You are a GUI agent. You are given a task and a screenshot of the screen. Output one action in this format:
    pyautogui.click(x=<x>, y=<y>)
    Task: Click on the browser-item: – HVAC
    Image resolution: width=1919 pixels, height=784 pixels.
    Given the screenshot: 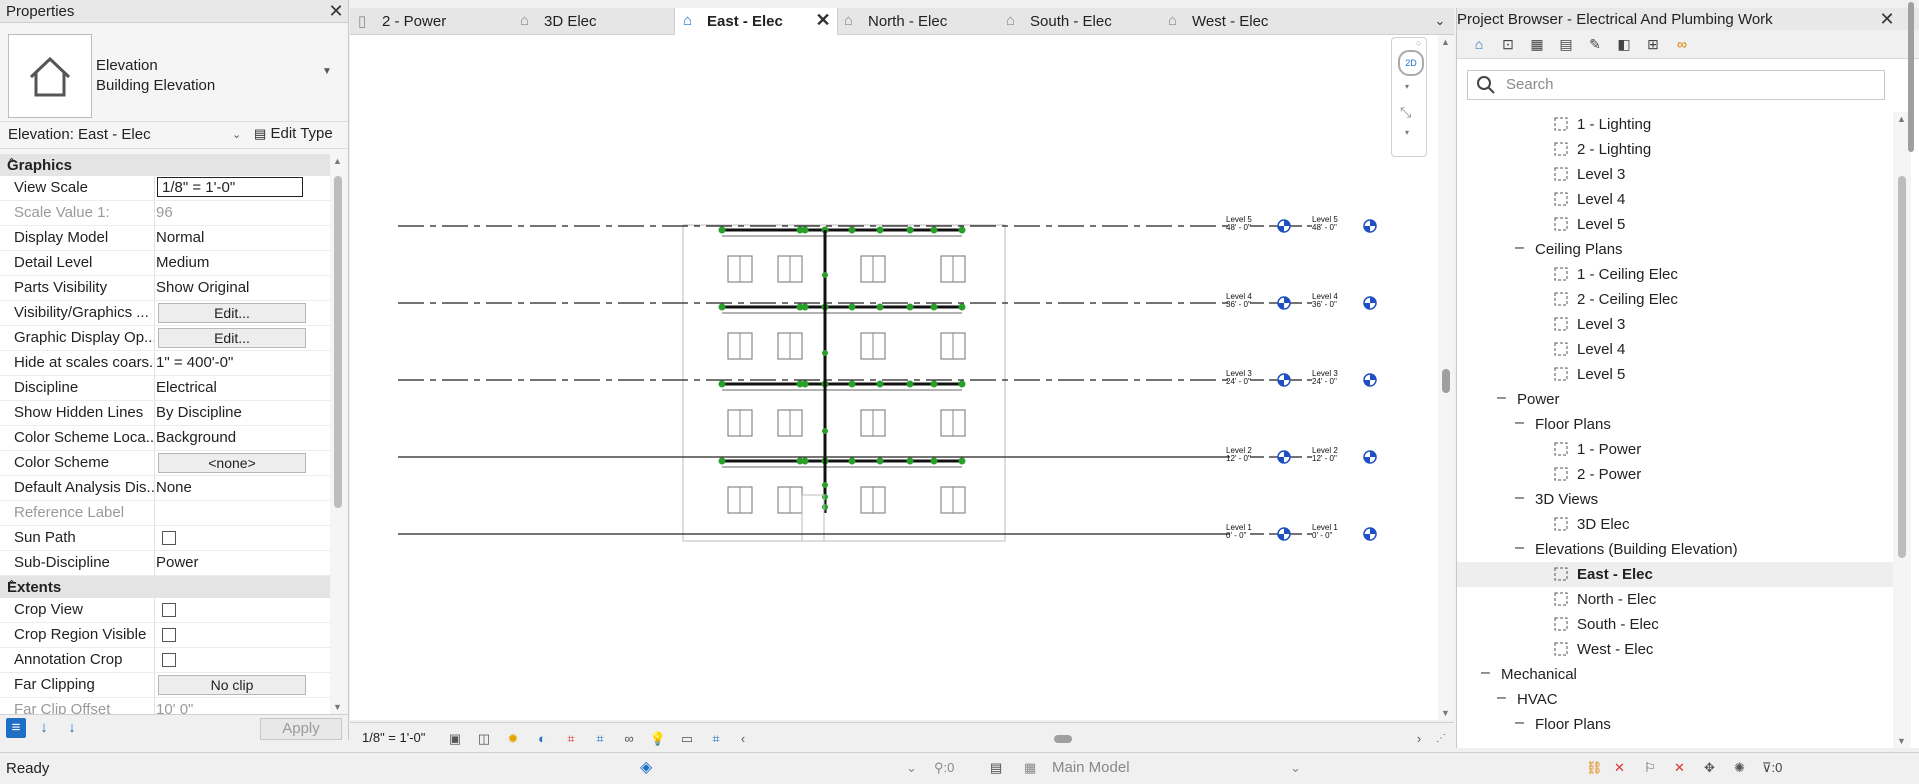 What is the action you would take?
    pyautogui.click(x=1675, y=699)
    